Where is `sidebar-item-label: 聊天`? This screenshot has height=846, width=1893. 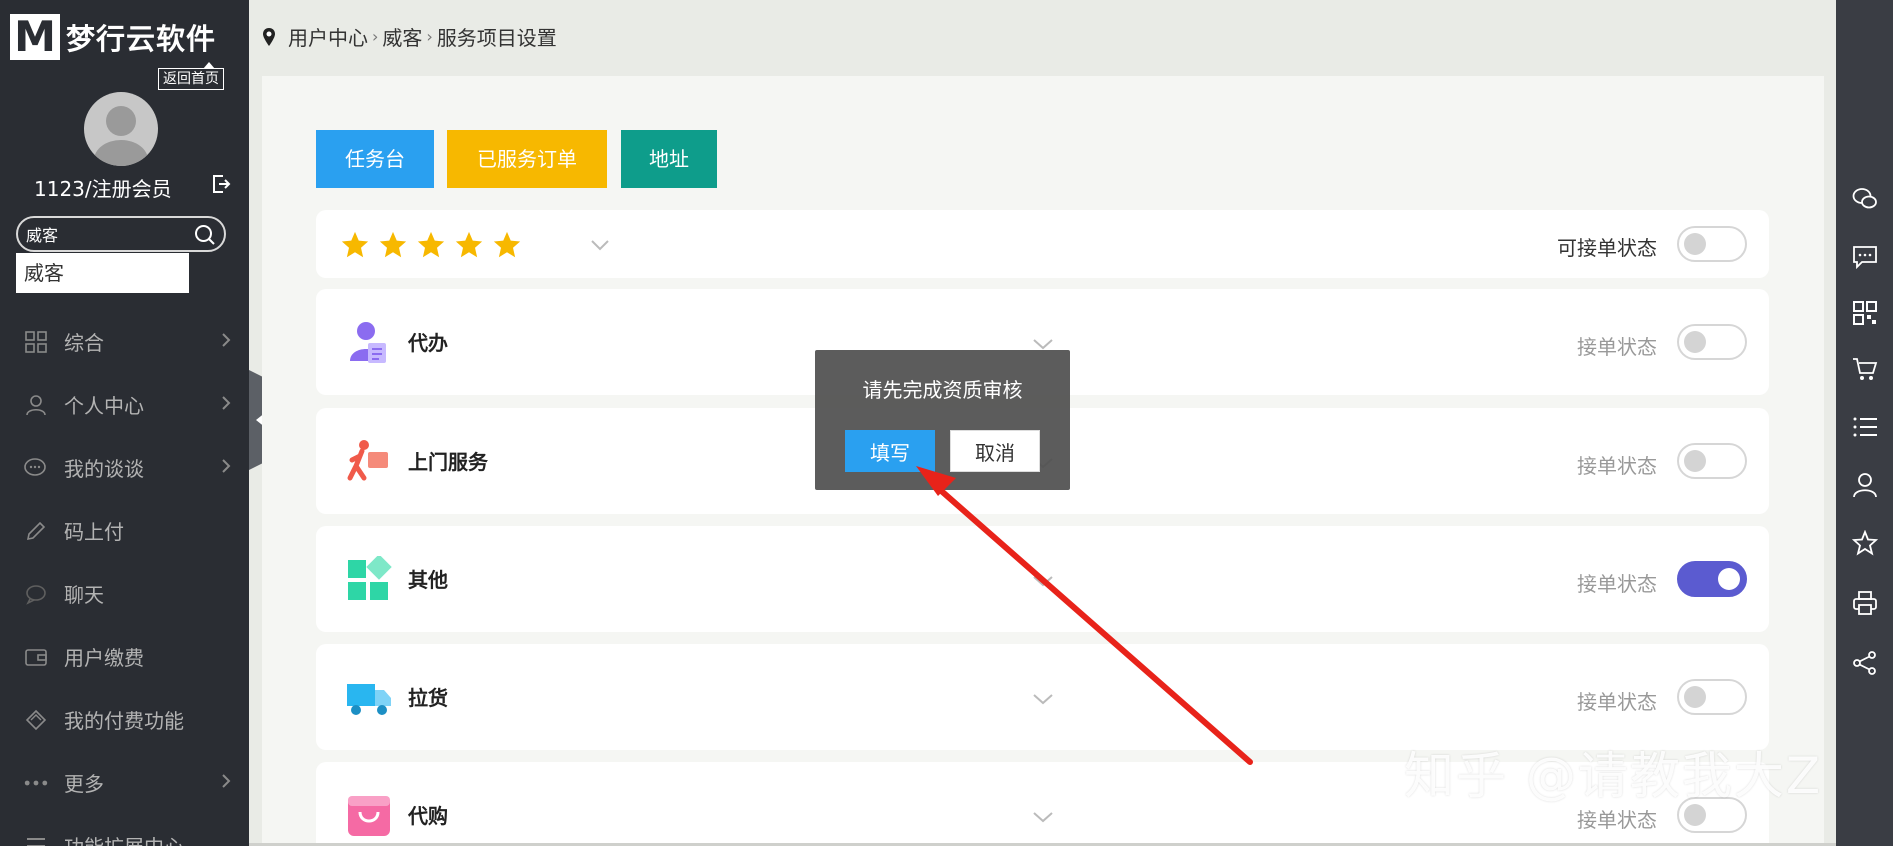
sidebar-item-label: 聊天 is located at coordinates (84, 595).